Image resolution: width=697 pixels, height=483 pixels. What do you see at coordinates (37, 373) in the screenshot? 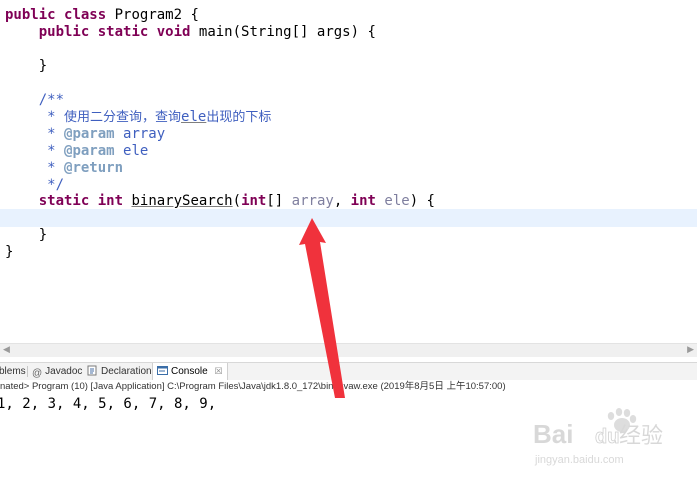
I see `at-sign-icon: @` at bounding box center [37, 373].